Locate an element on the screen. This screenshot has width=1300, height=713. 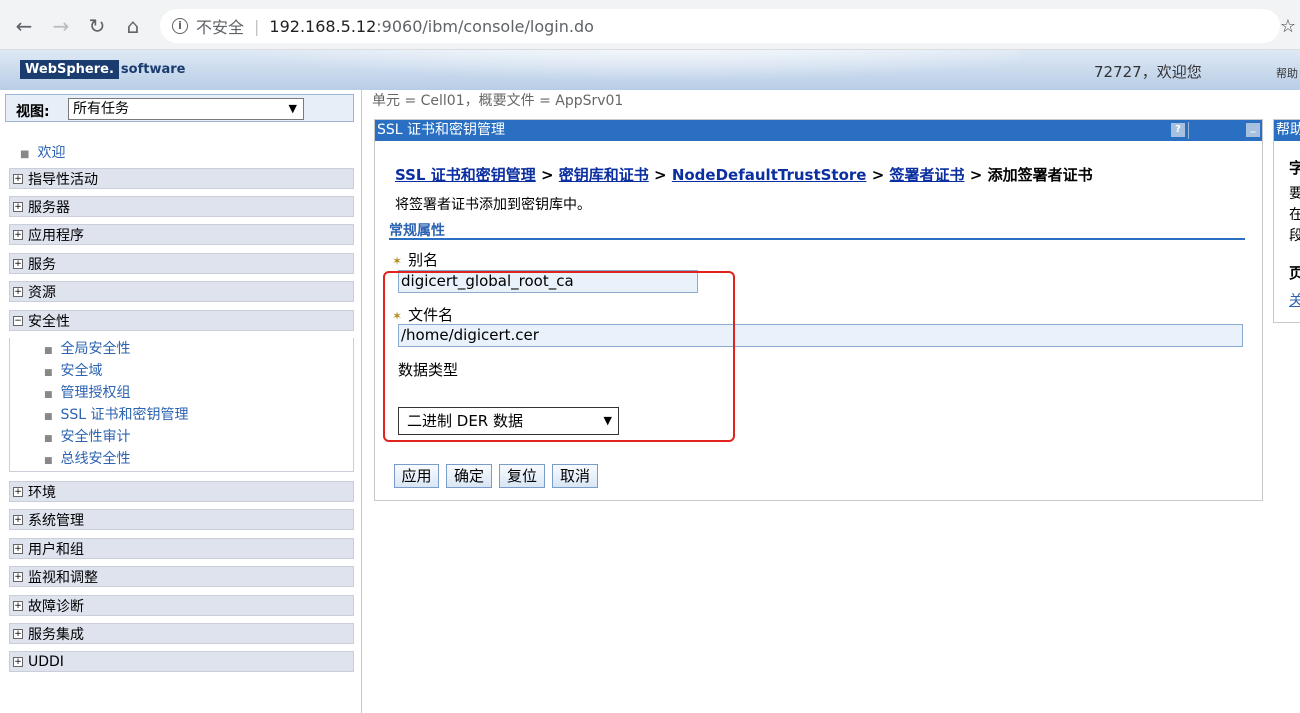
view-label: 视图: is located at coordinates (33, 112).